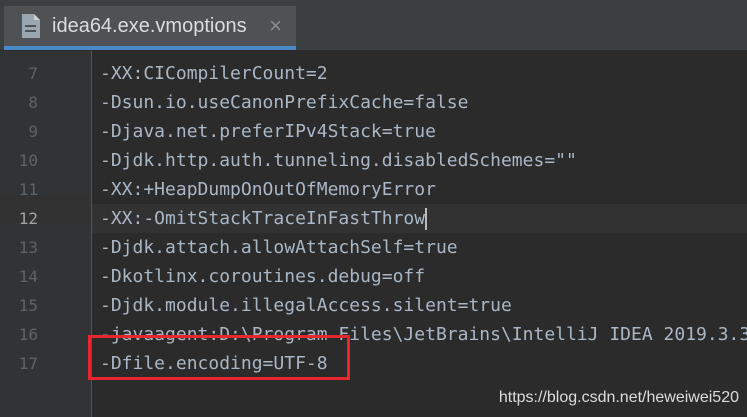  What do you see at coordinates (28, 305) in the screenshot?
I see `line-number: 15` at bounding box center [28, 305].